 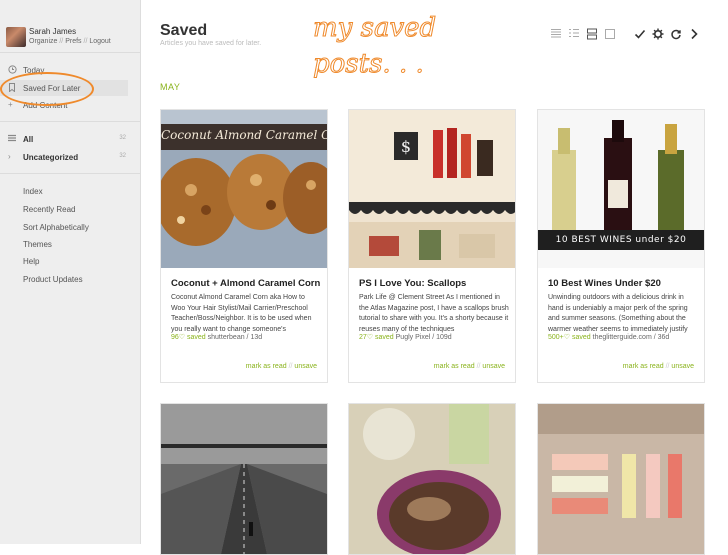 What do you see at coordinates (376, 337) in the screenshot?
I see `saved-count: 27♡ saved` at bounding box center [376, 337].